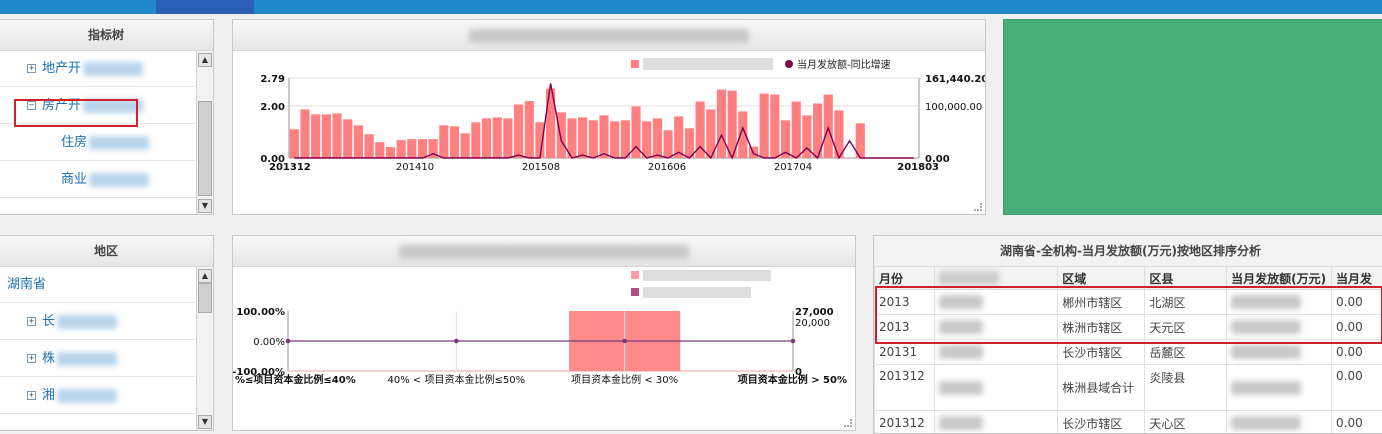 This screenshot has width=1382, height=434. I want to click on region-tree-item-label: 湘, so click(49, 395).